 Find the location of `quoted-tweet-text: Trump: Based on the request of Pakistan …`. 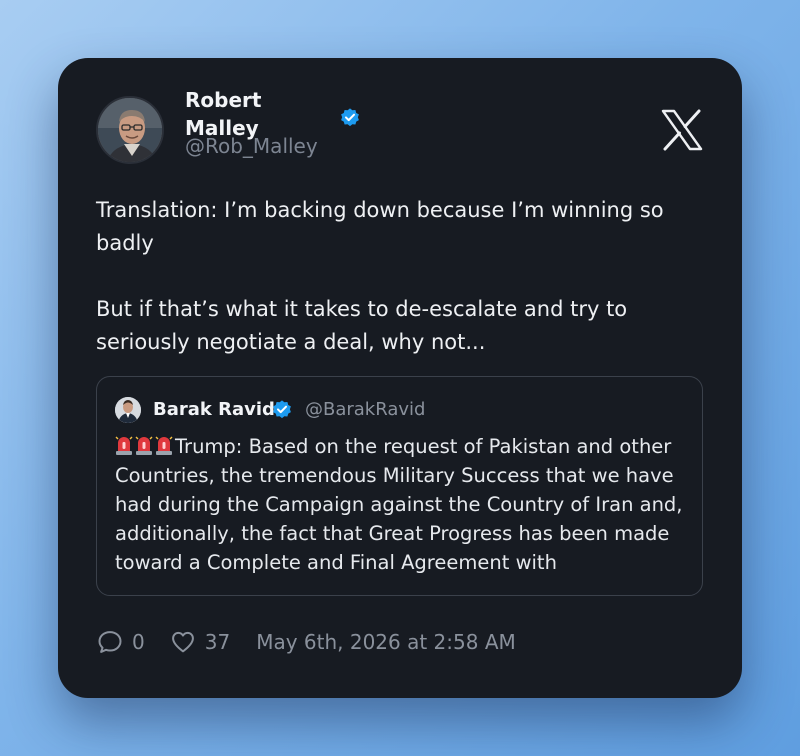

quoted-tweet-text: Trump: Based on the request of Pakistan … is located at coordinates (405, 504).